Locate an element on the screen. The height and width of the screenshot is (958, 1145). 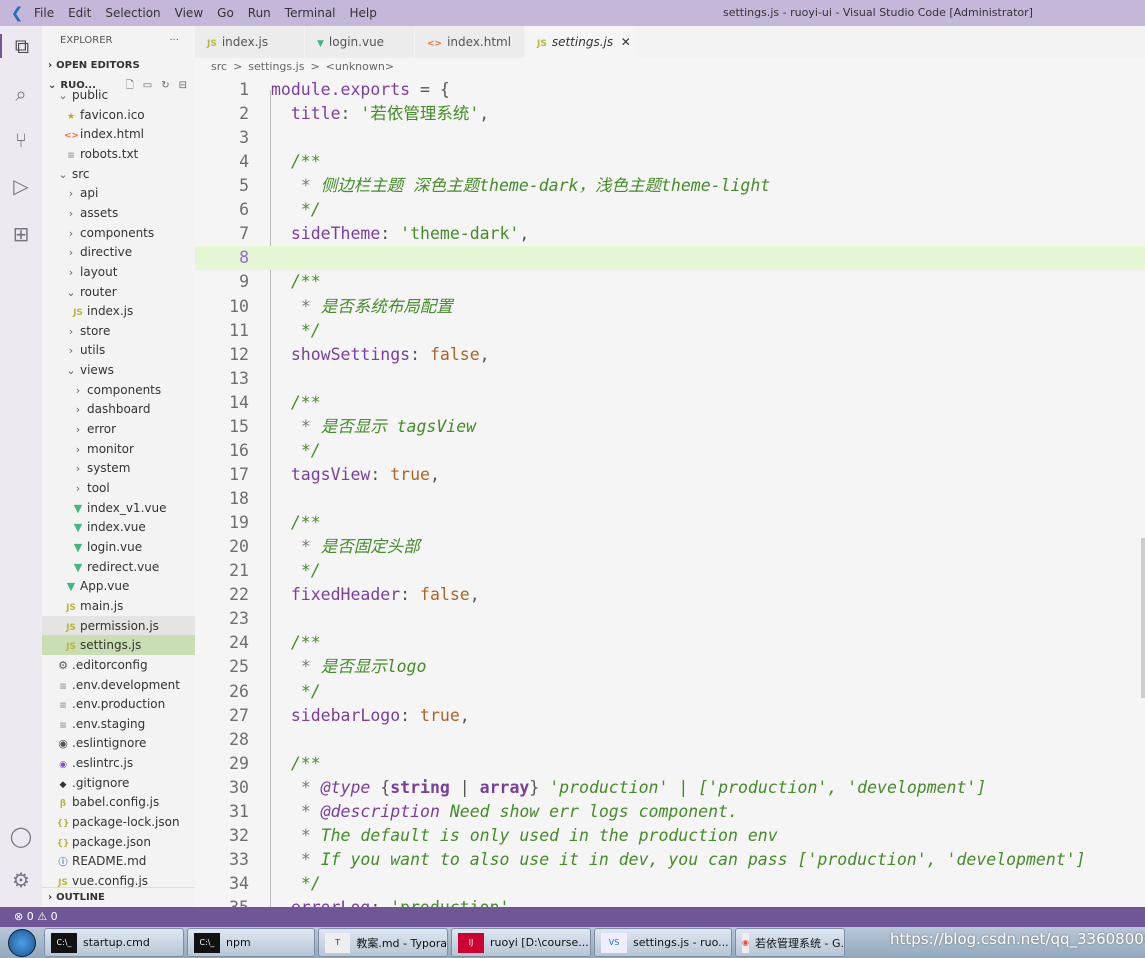
code-line: 2 title: '若依管理系统', is located at coordinates (670, 114).